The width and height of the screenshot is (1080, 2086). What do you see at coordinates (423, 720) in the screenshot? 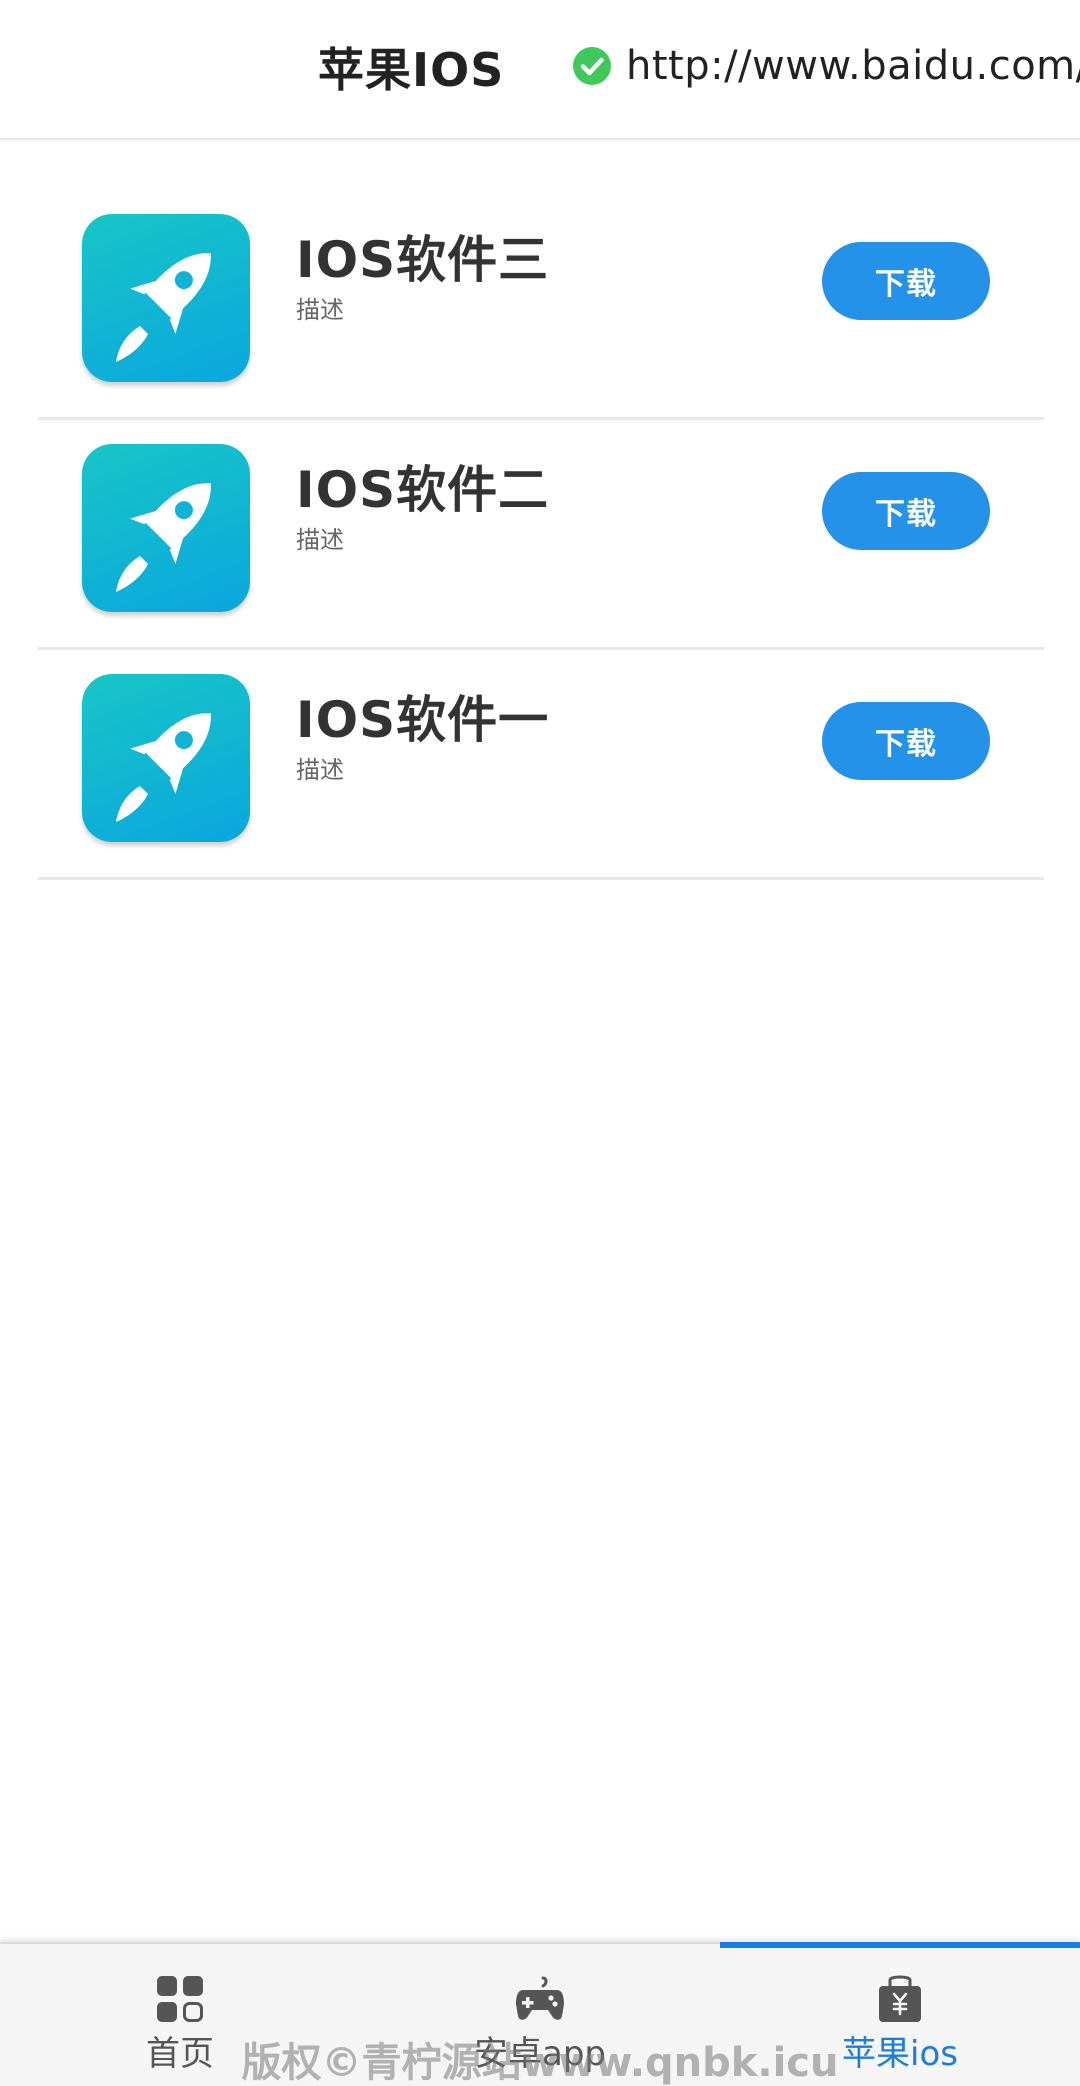
I see `app-name: IOS软件一` at bounding box center [423, 720].